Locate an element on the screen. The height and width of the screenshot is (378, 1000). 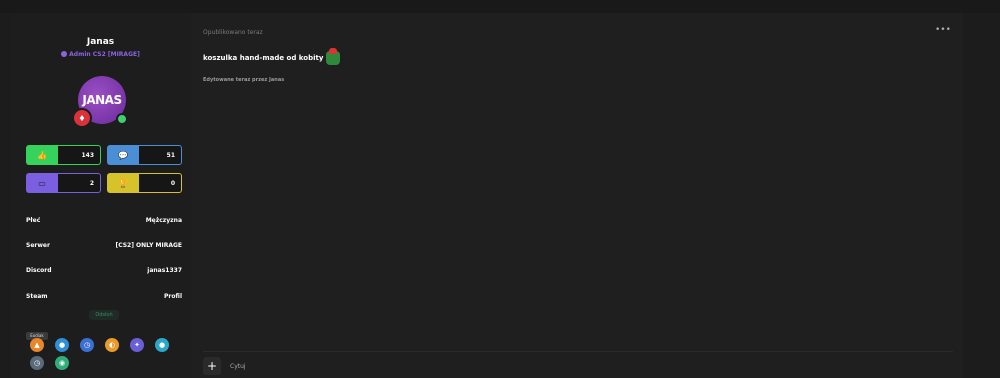
stat-trophies-value: 0 is located at coordinates (160, 183).